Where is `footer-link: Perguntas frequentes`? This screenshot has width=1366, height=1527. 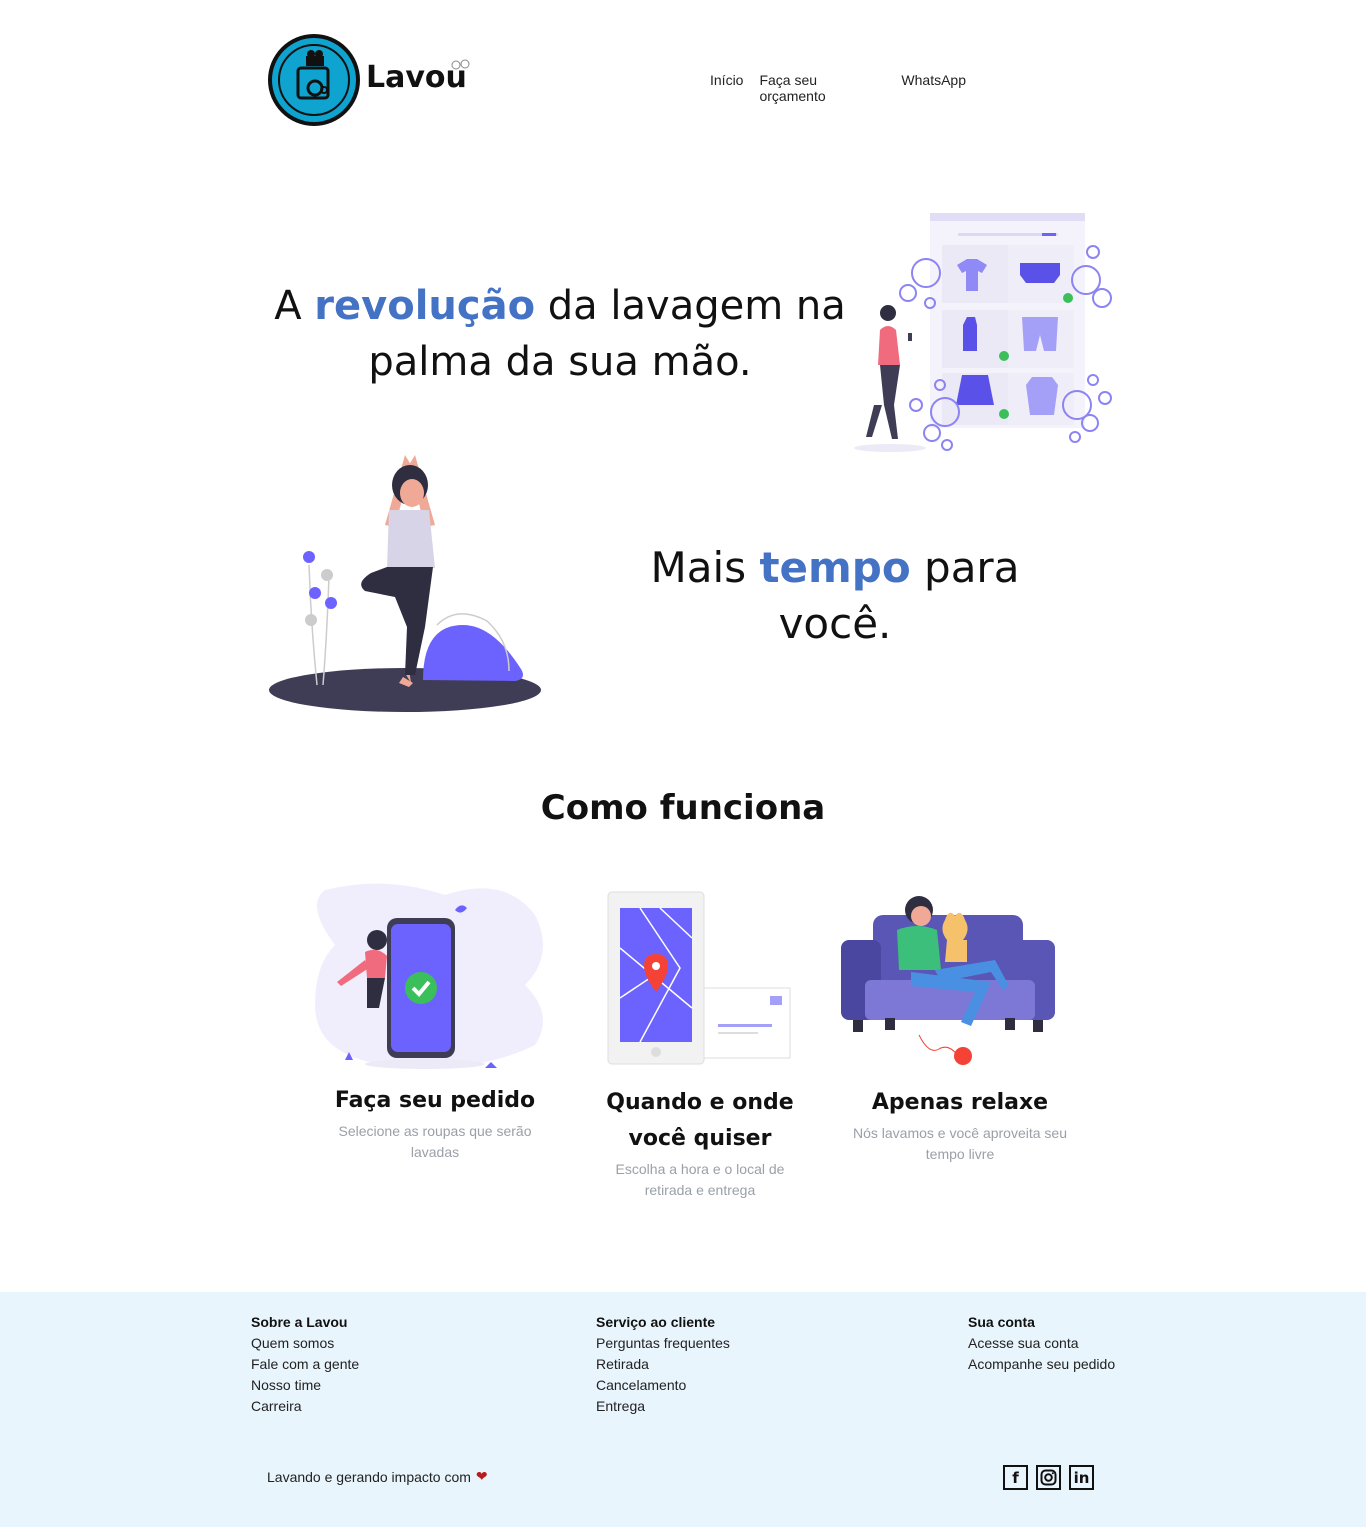 footer-link: Perguntas frequentes is located at coordinates (663, 1343).